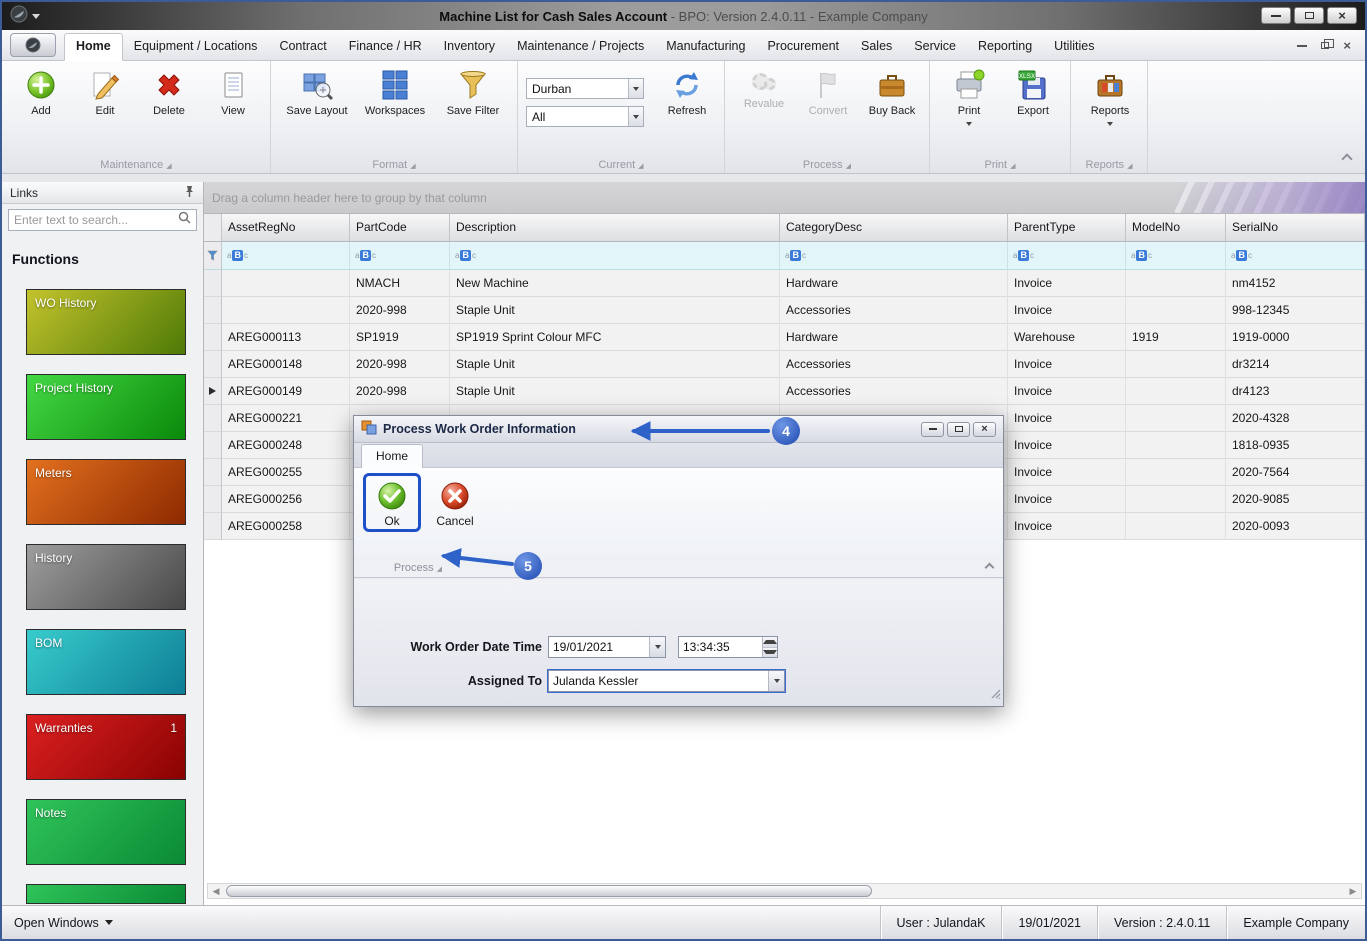 The width and height of the screenshot is (1367, 941). Describe the element at coordinates (894, 391) in the screenshot. I see `cell: Accessories` at that location.